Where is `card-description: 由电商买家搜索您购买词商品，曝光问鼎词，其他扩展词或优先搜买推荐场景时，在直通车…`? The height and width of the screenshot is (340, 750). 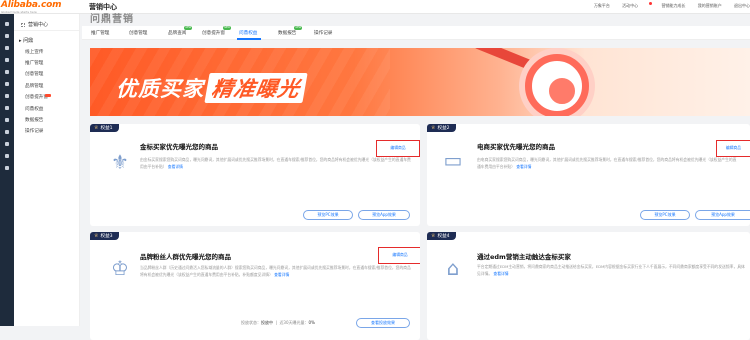 card-description: 由电商买家搜索您购买词商品，曝光问鼎词，其他扩展词或优先搜买推荐场景时，在直通车… is located at coordinates (608, 163).